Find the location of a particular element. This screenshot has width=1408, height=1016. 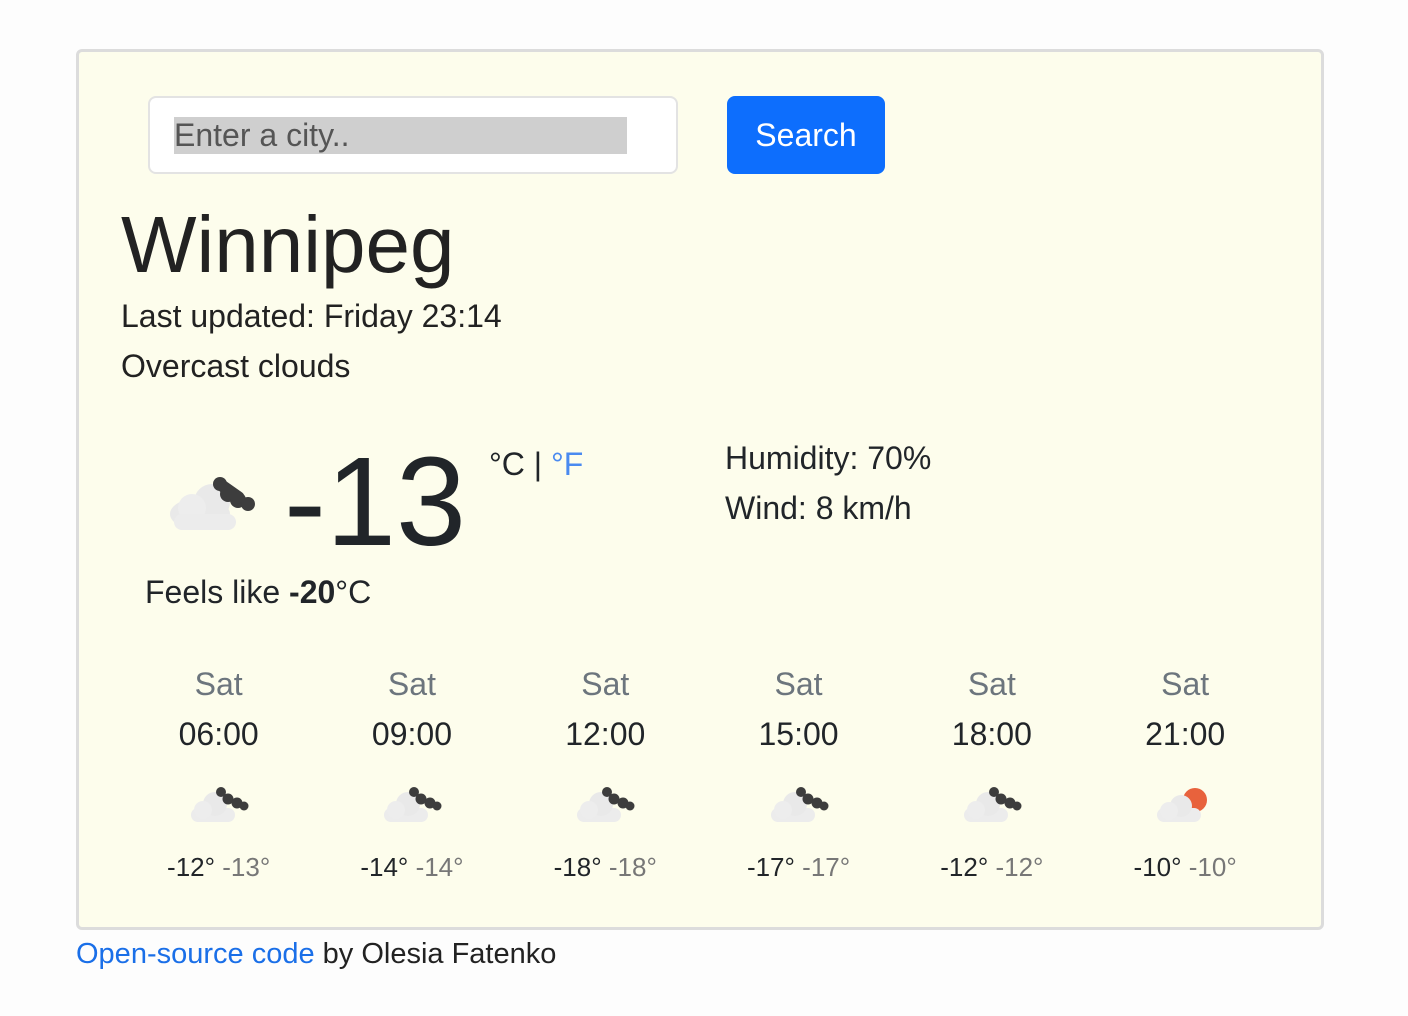

weather-description: Overcast clouds is located at coordinates (236, 366).